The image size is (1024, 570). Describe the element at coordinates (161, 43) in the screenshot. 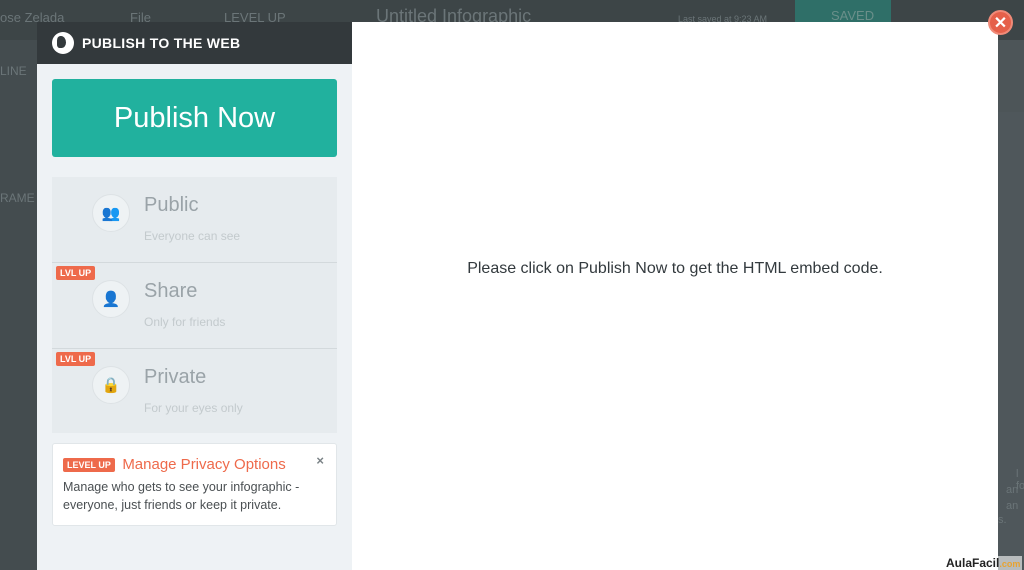

I see `modal-title: PUBLISH TO THE WEB` at that location.